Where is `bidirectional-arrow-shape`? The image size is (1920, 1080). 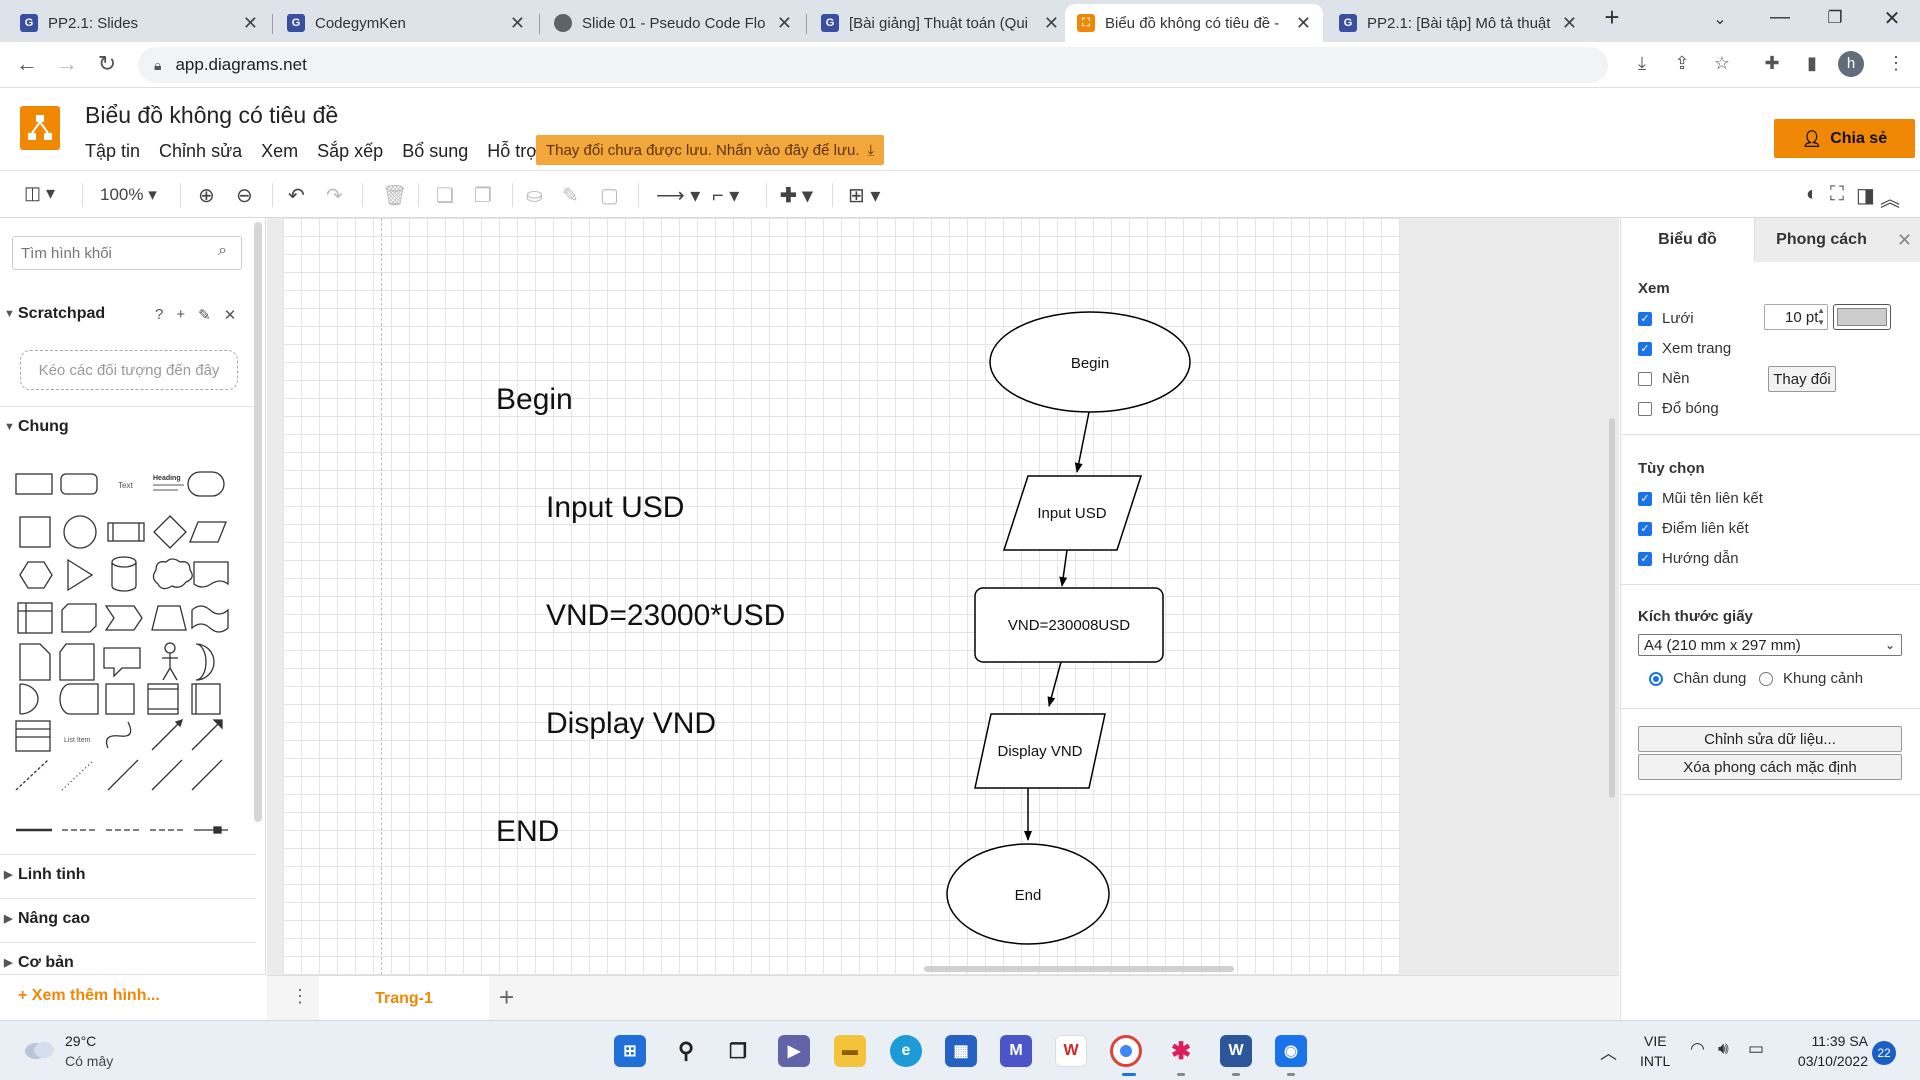 bidirectional-arrow-shape is located at coordinates (166, 736).